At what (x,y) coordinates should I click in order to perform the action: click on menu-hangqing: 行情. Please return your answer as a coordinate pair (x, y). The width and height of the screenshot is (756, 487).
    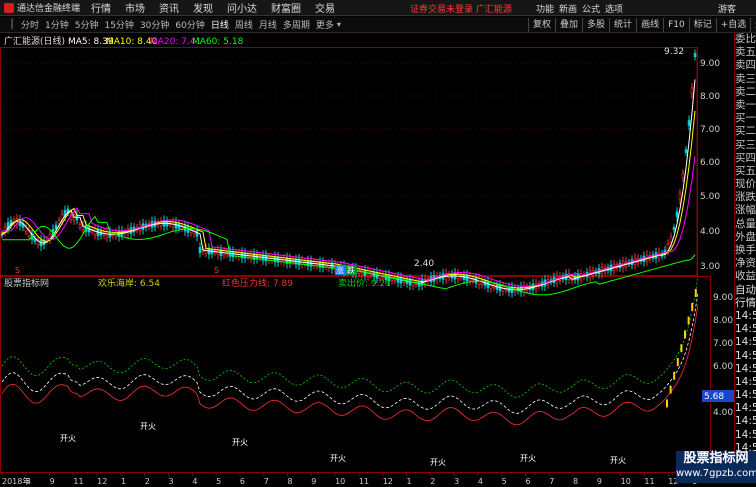
    Looking at the image, I should click on (101, 7).